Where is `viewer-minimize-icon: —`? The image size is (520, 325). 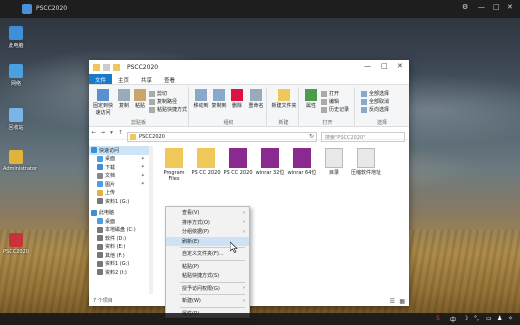
viewer-minimize-icon: — is located at coordinates (481, 7).